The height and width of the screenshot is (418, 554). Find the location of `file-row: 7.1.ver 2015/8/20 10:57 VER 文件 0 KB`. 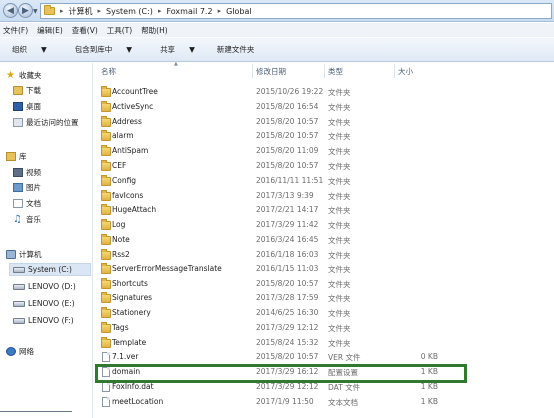

file-row: 7.1.ver 2015/8/20 10:57 VER 文件 0 KB is located at coordinates (324, 358).